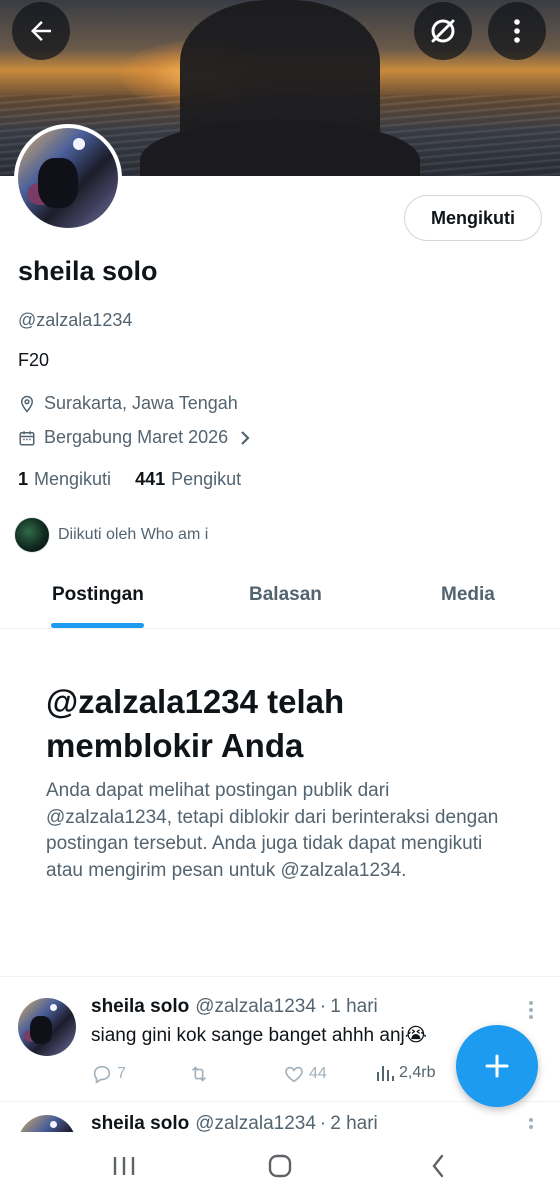 This screenshot has width=560, height=1200. I want to click on chevron-left-icon, so click(438, 1166).